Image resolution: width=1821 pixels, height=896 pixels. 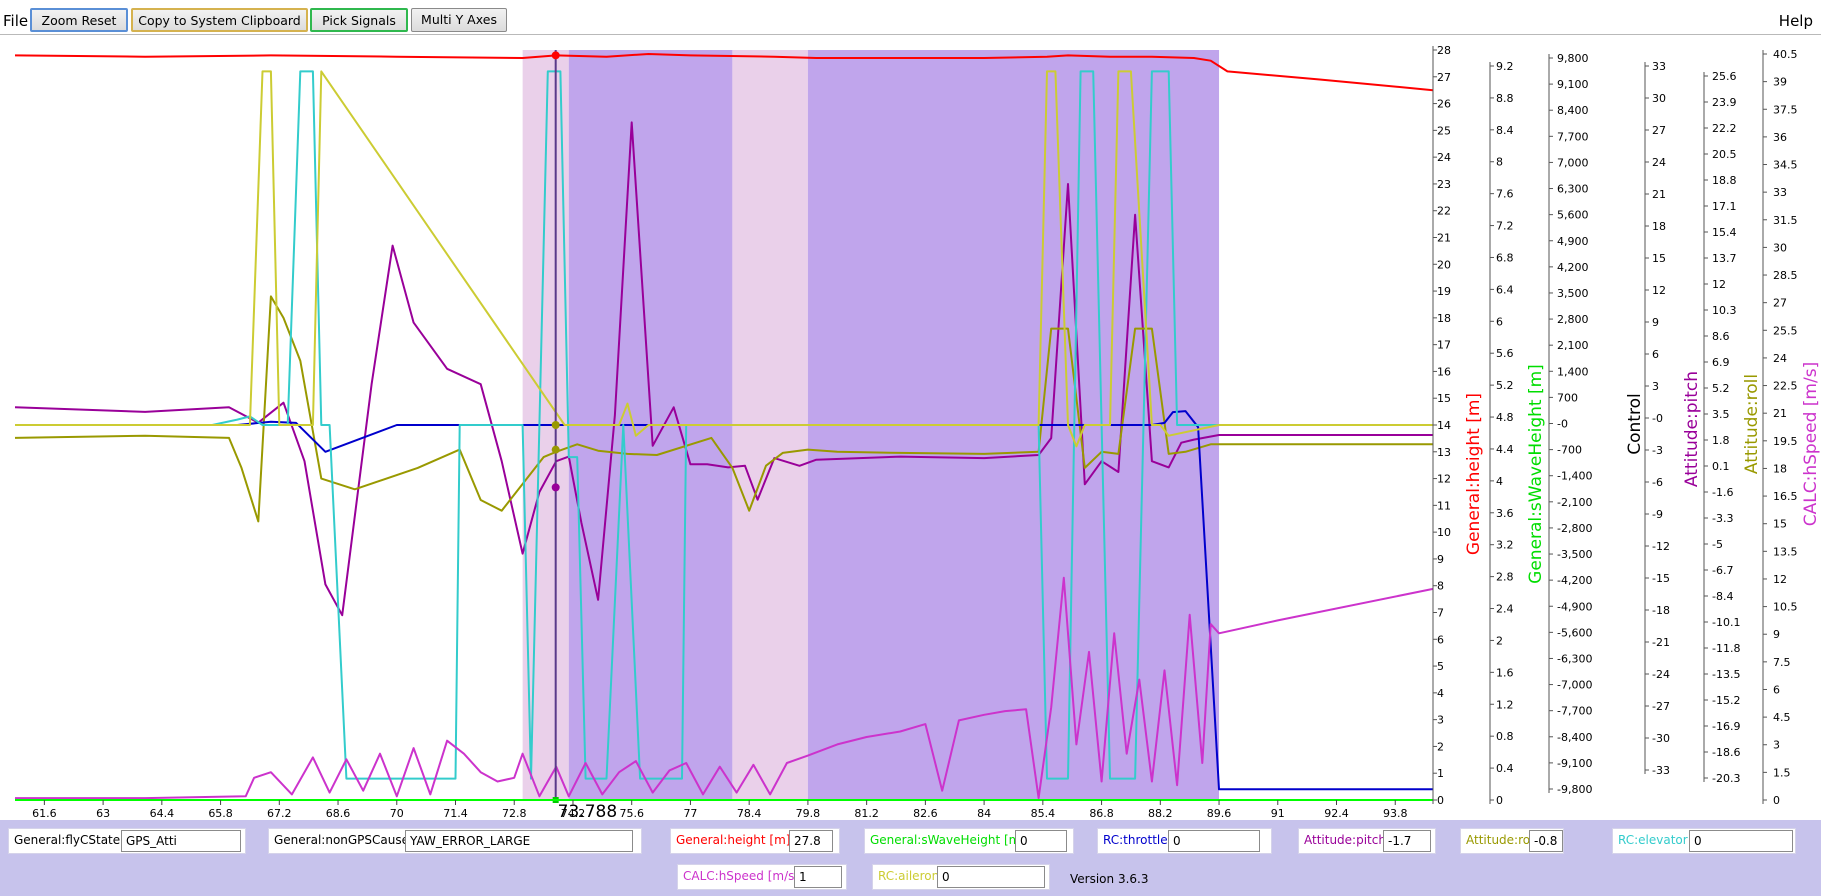 What do you see at coordinates (1512, 841) in the screenshot?
I see `value-field: Attitude:roll -0.8` at bounding box center [1512, 841].